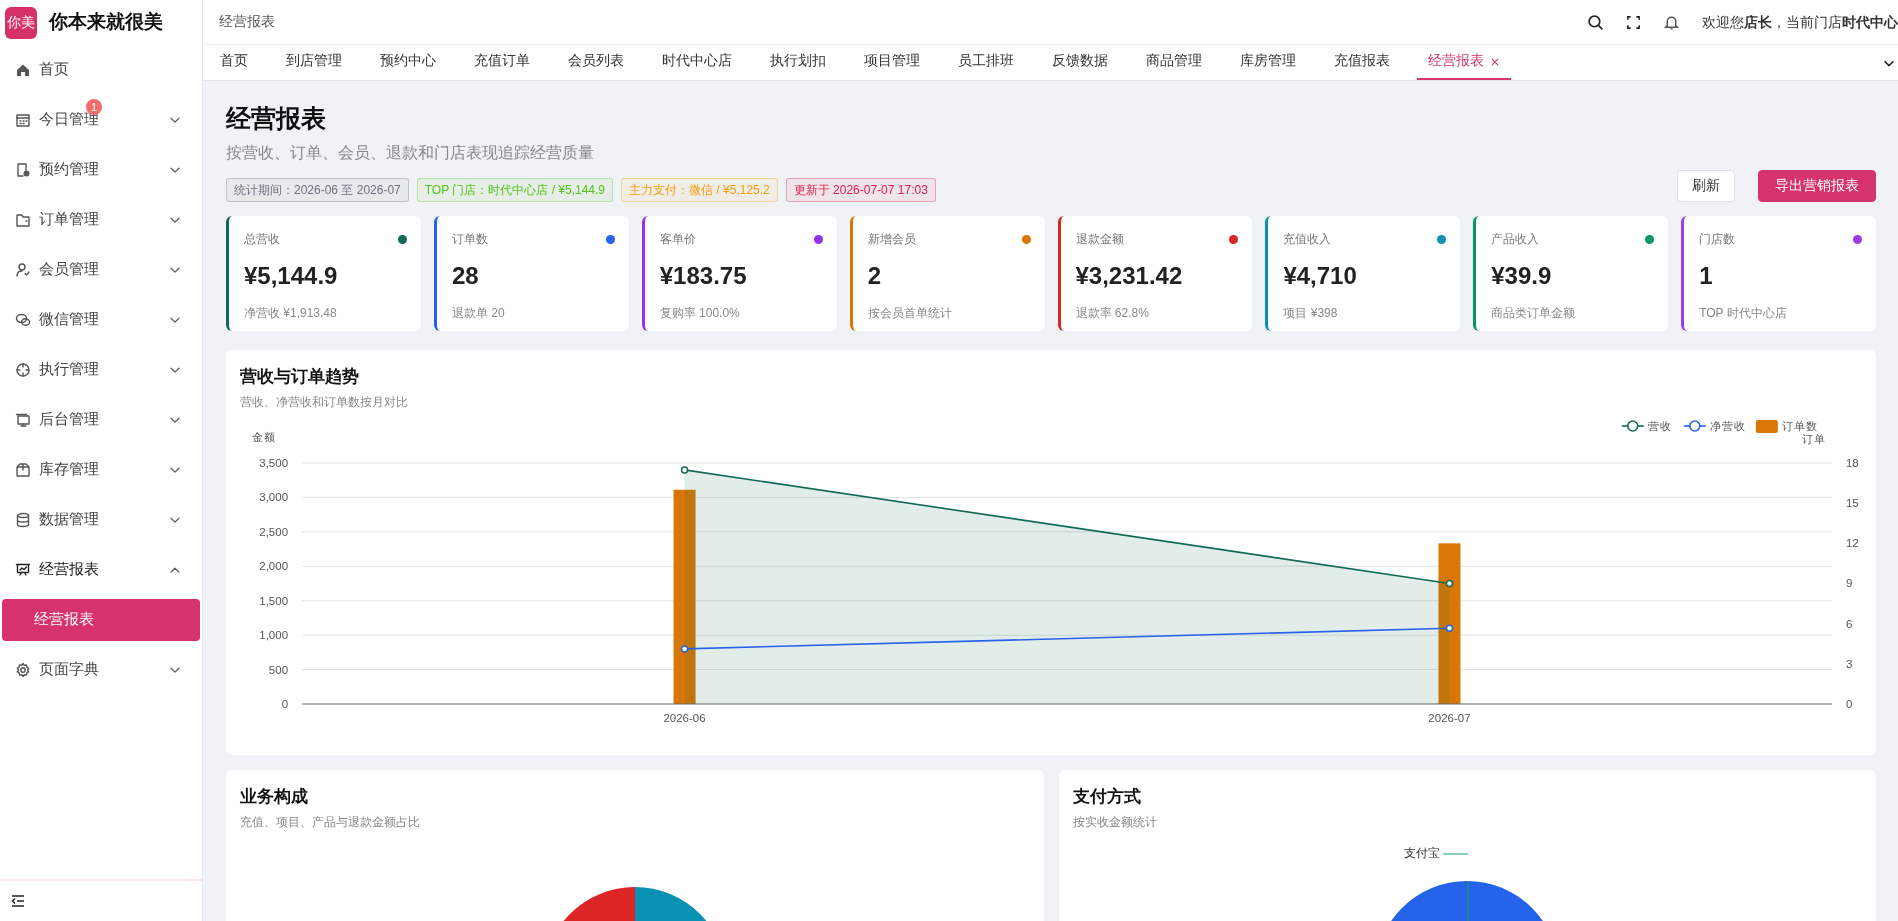 The image size is (1898, 921). Describe the element at coordinates (478, 314) in the screenshot. I see `stat-note: 退款单 20` at that location.